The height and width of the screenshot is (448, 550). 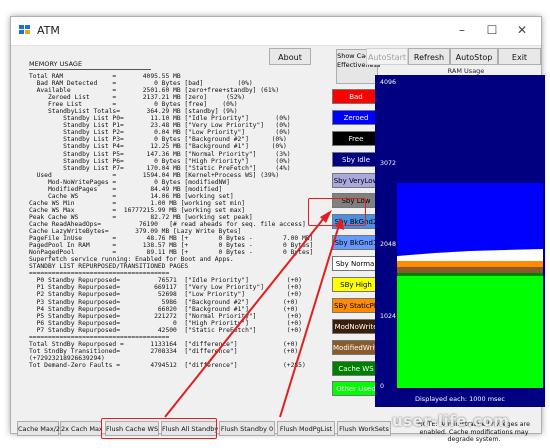 What do you see at coordinates (451, 421) in the screenshot?
I see `watermark: user-life.com` at bounding box center [451, 421].